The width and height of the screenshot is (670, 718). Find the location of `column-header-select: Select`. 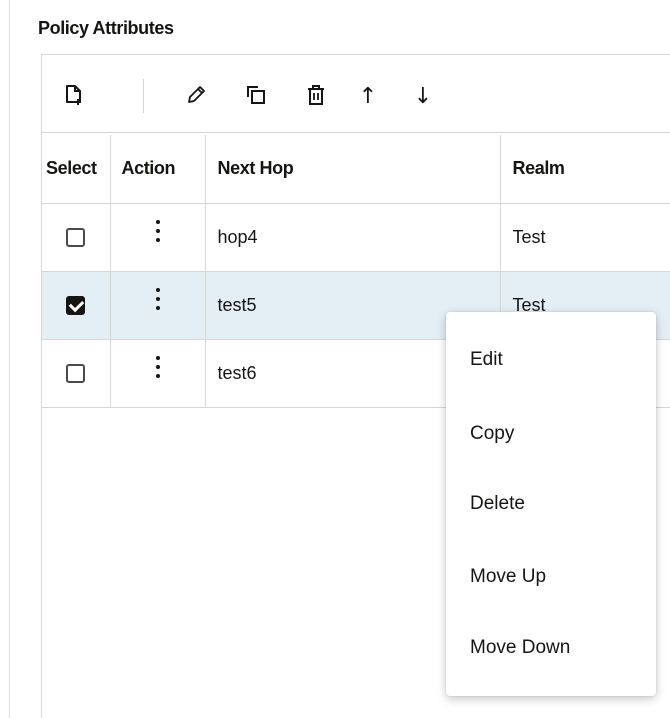

column-header-select: Select is located at coordinates (76, 169).